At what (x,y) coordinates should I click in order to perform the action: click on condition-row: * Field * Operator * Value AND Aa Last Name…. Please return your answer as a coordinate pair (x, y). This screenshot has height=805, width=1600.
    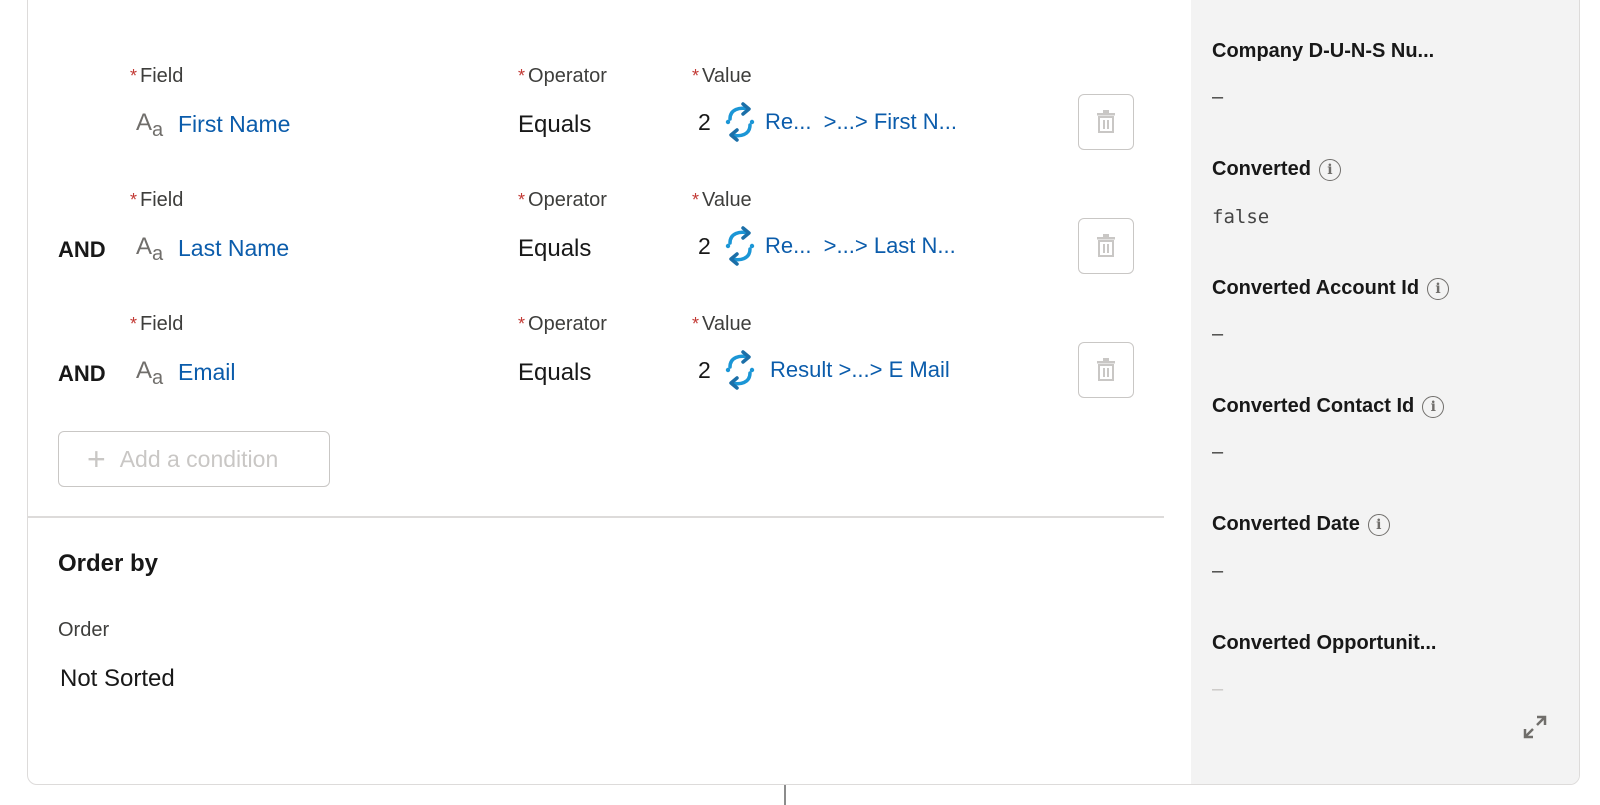
    Looking at the image, I should click on (608, 247).